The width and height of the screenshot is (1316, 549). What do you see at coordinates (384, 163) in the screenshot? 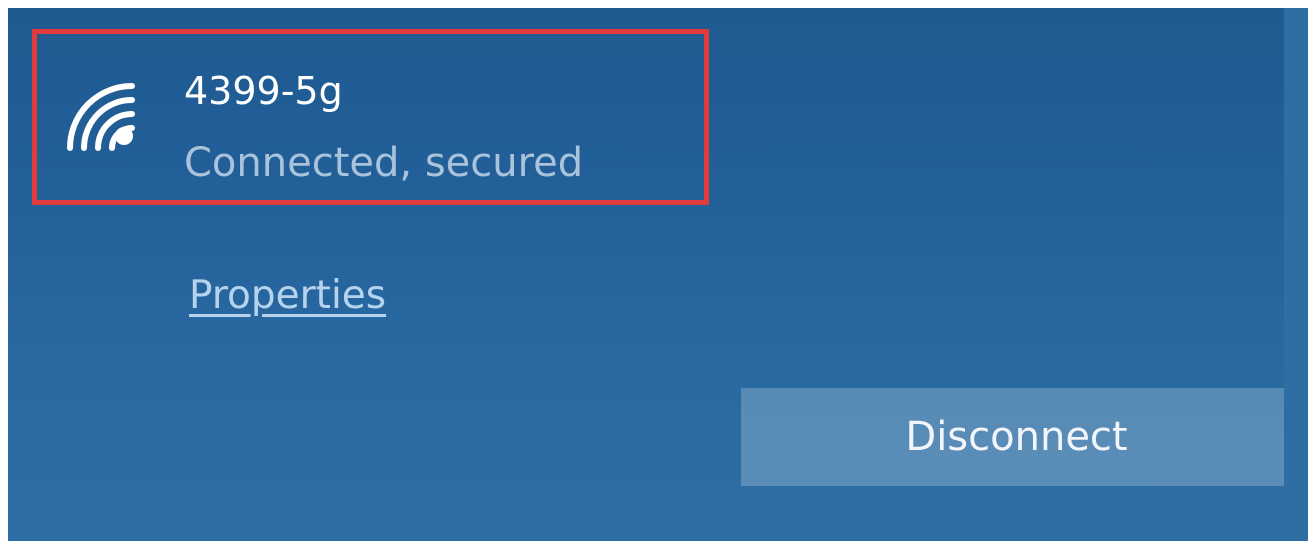
I see `network-status: Connected, secured` at bounding box center [384, 163].